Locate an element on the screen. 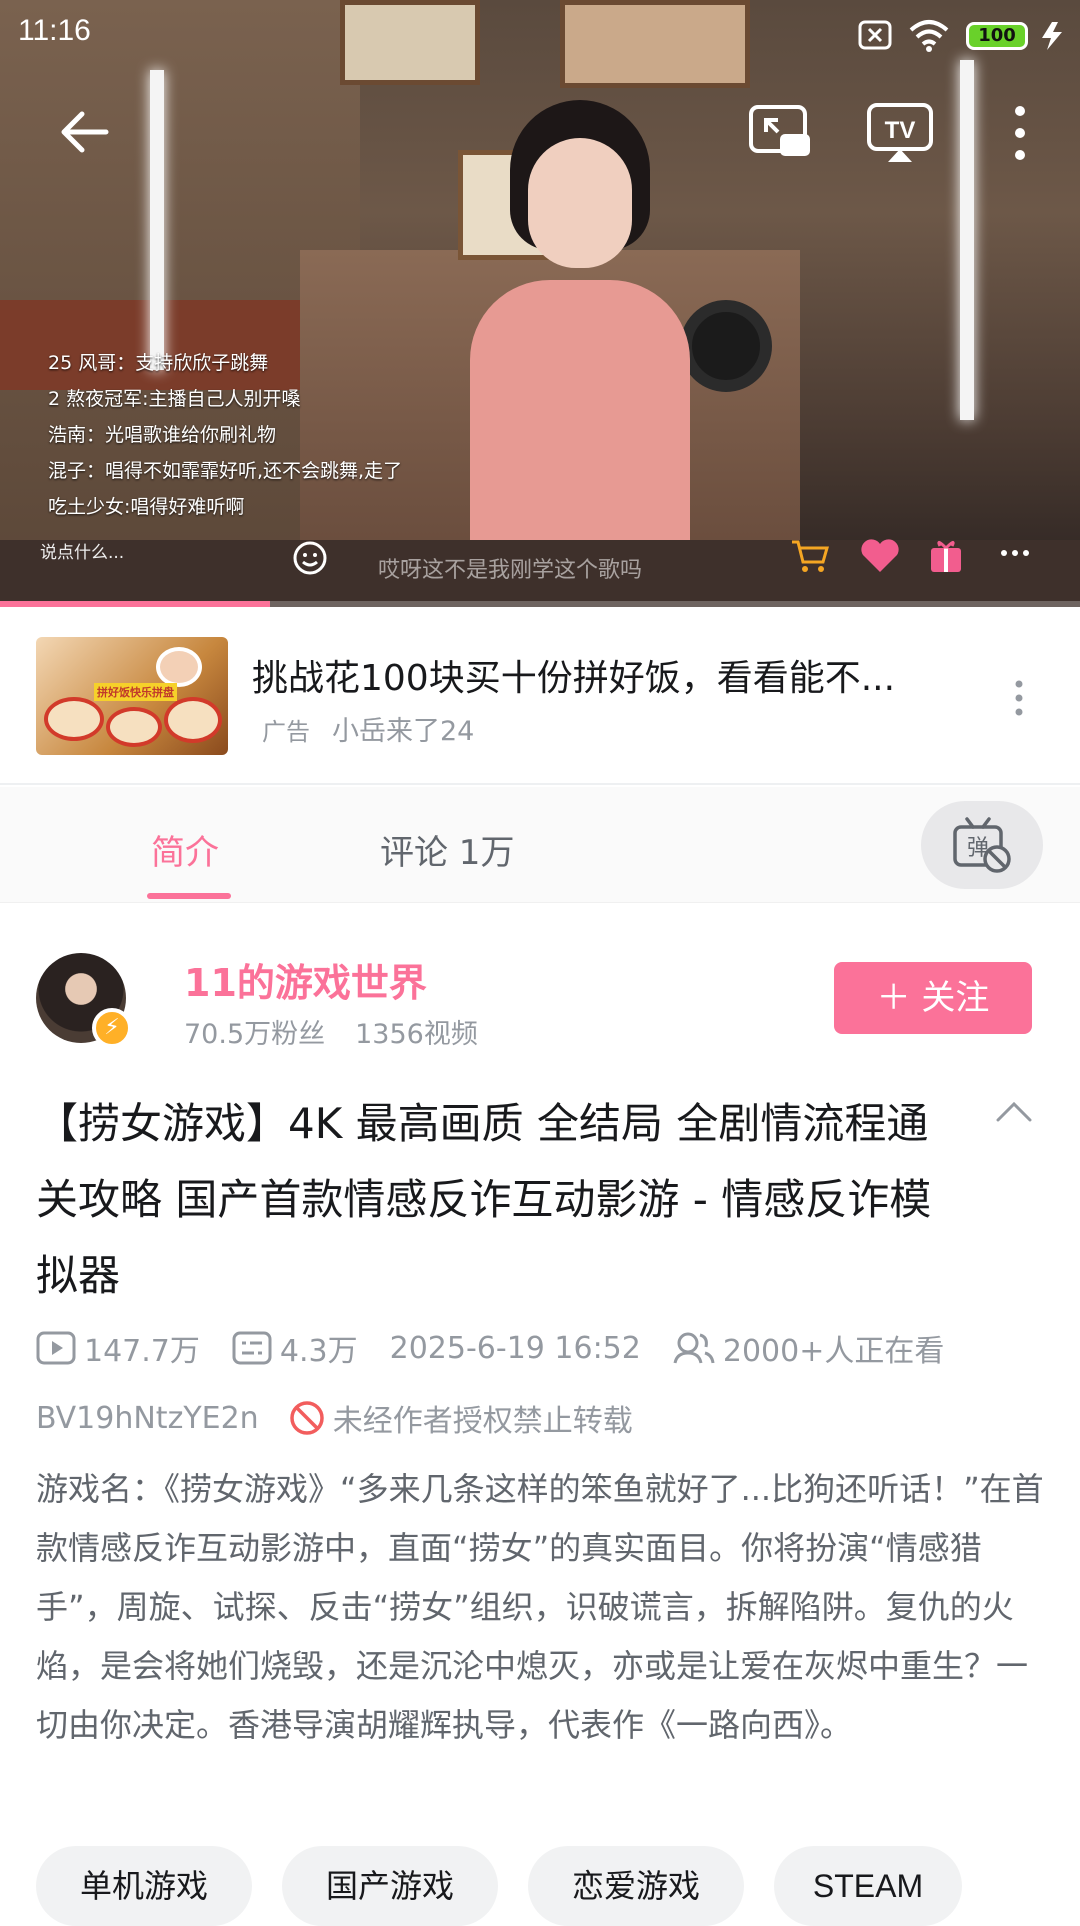 The height and width of the screenshot is (1926, 1080). more-vertical-icon is located at coordinates (1020, 133).